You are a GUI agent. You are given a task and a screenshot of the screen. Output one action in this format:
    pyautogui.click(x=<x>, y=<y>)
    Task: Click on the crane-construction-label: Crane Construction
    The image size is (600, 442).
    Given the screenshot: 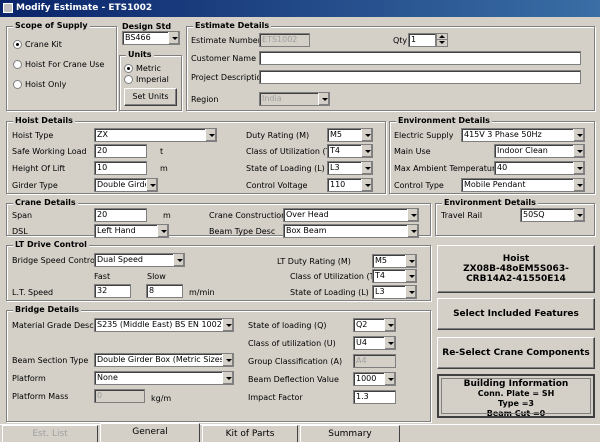 What is the action you would take?
    pyautogui.click(x=248, y=215)
    